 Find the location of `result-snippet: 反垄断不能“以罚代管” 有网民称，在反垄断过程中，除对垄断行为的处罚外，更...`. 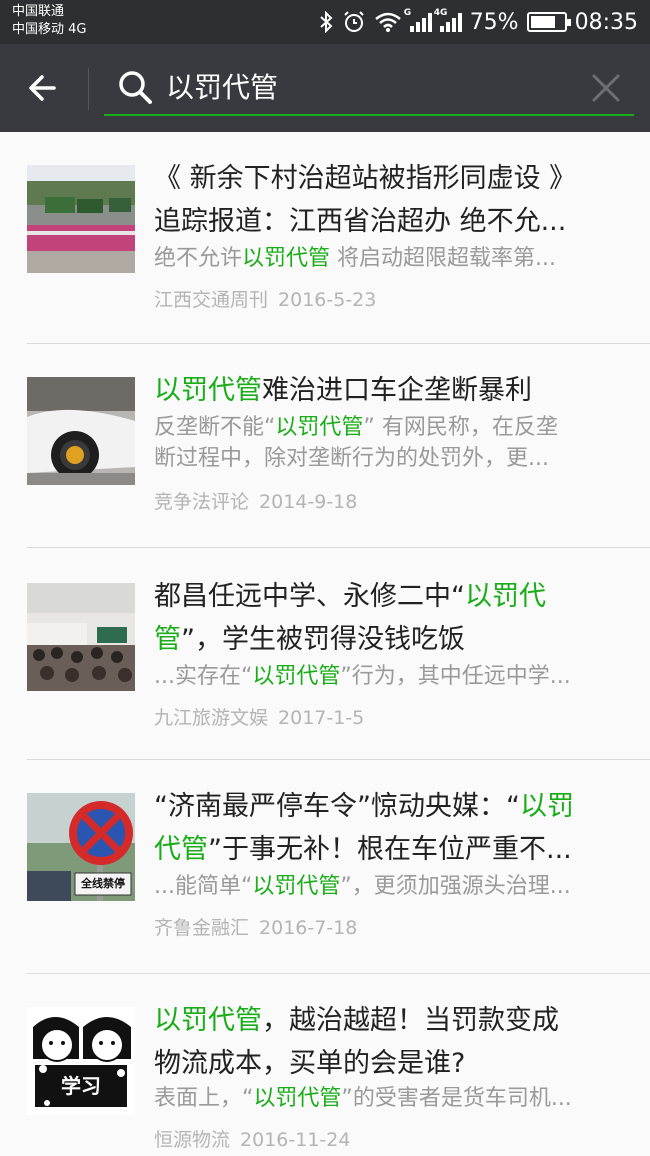

result-snippet: 反垄断不能“以罚代管” 有网民称，在反垄断过程中，除对垄断行为的处罚外，更... is located at coordinates (389, 443).